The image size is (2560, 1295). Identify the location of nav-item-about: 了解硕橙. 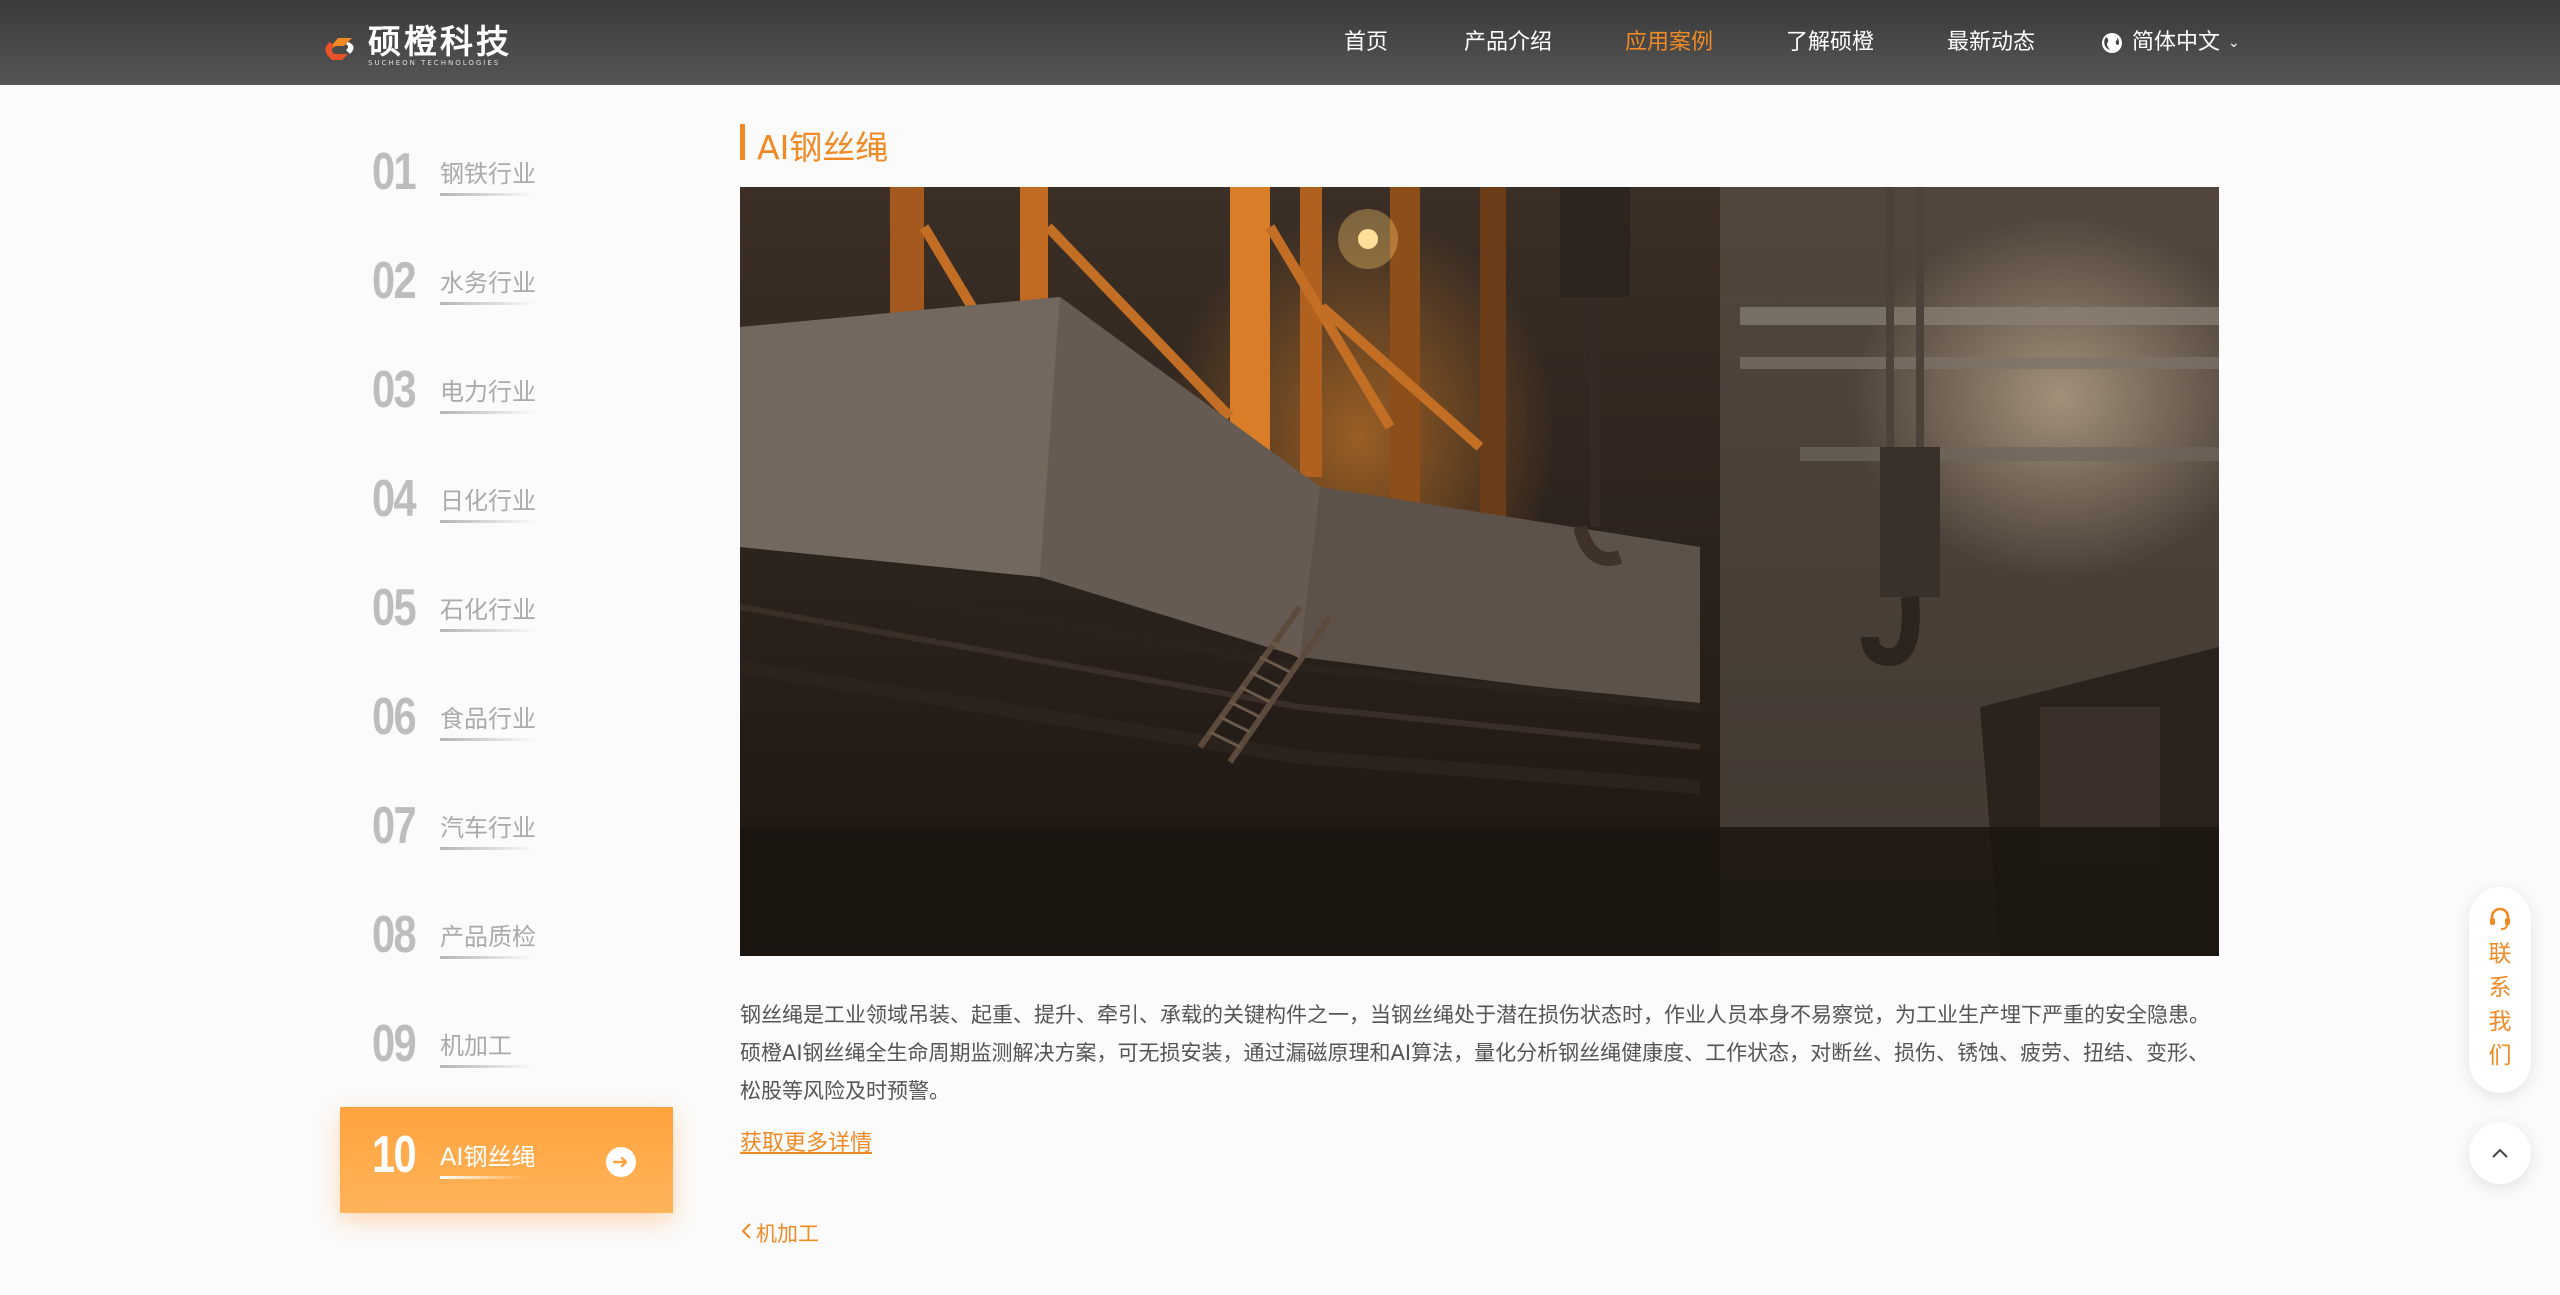
(1830, 43).